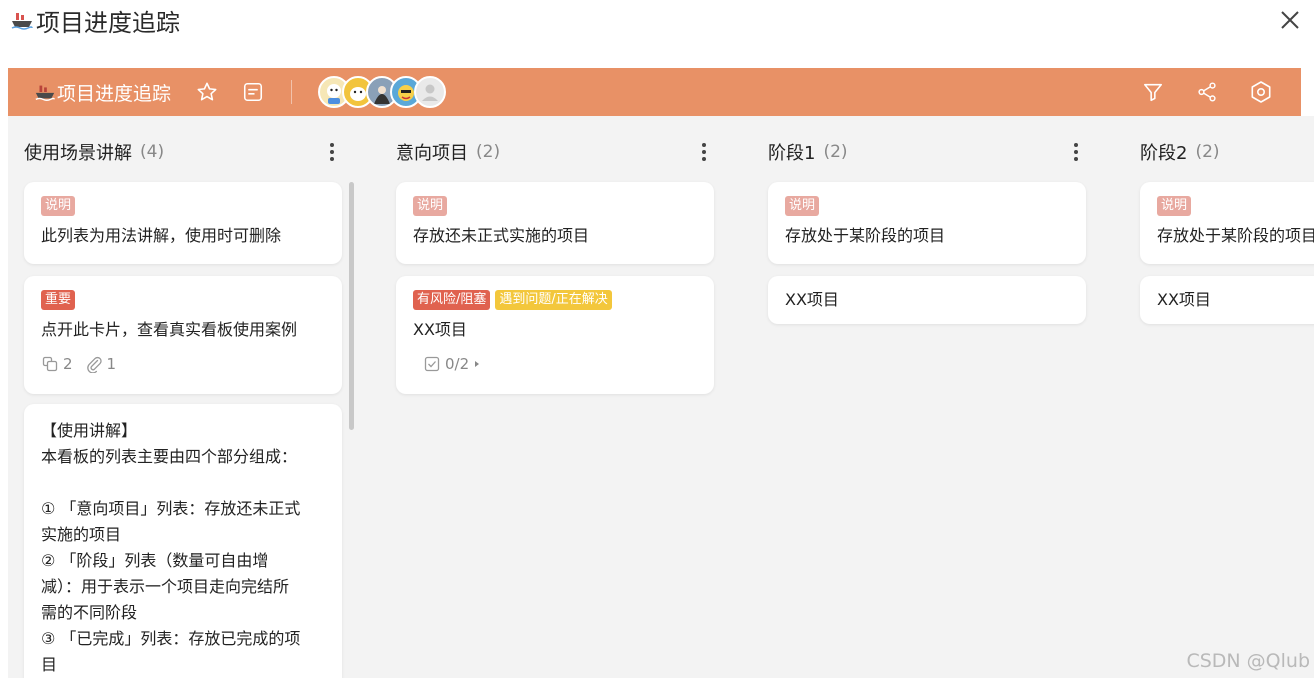 The height and width of the screenshot is (678, 1314). Describe the element at coordinates (454, 364) in the screenshot. I see `checklist-progress: 0/2` at that location.